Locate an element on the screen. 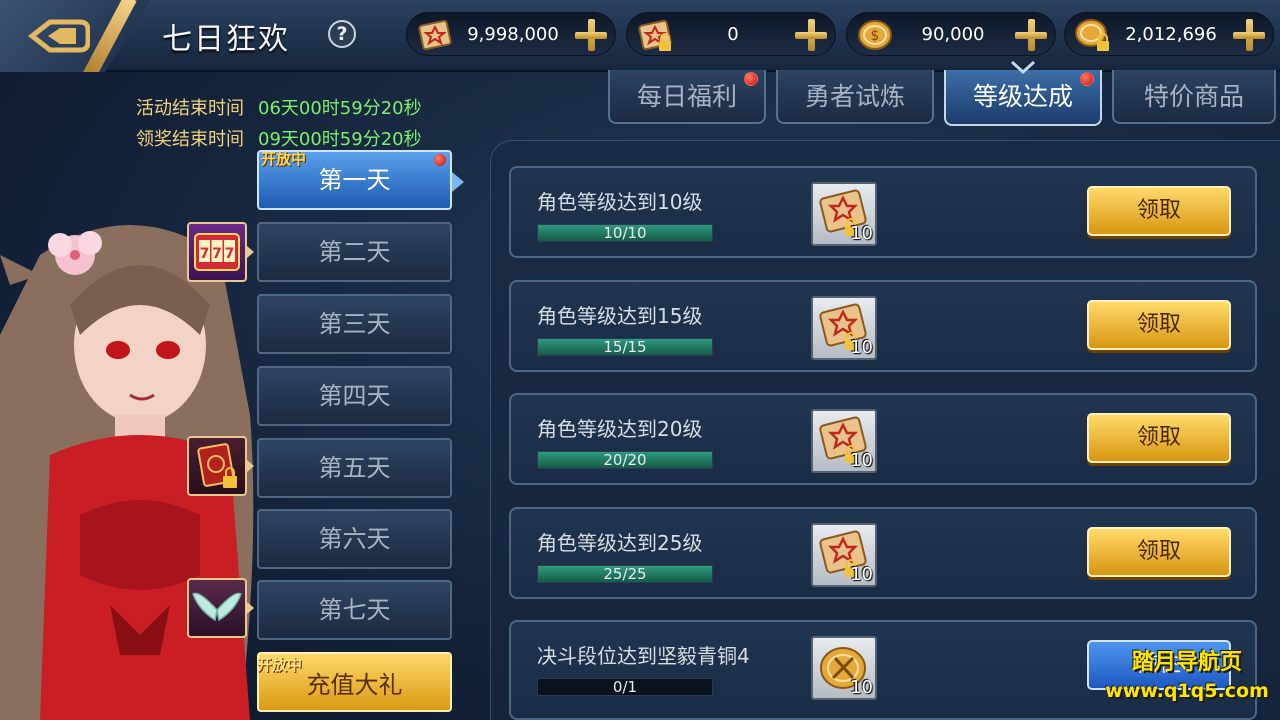 The width and height of the screenshot is (1280, 720). tab-level-achievement: 等级达成 is located at coordinates (1023, 98).